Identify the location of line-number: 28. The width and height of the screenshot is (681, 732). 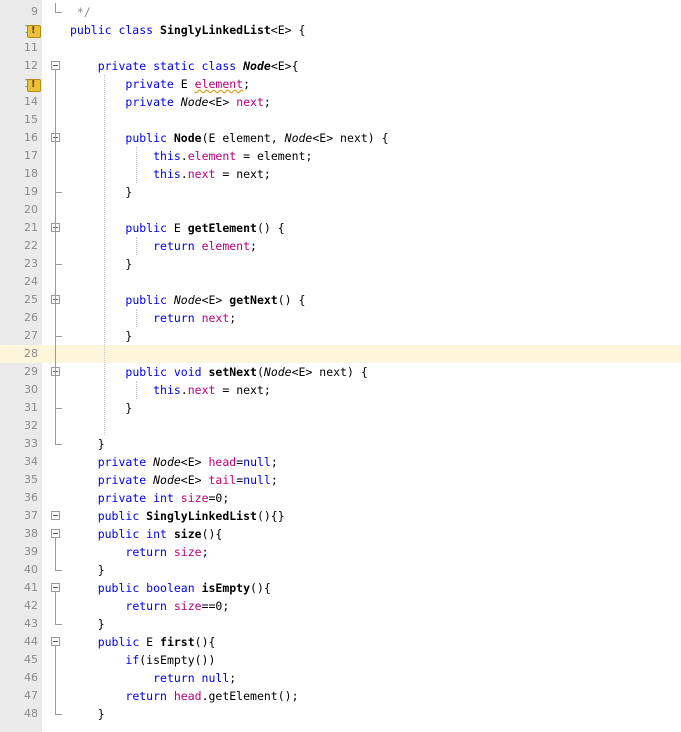
(31, 353).